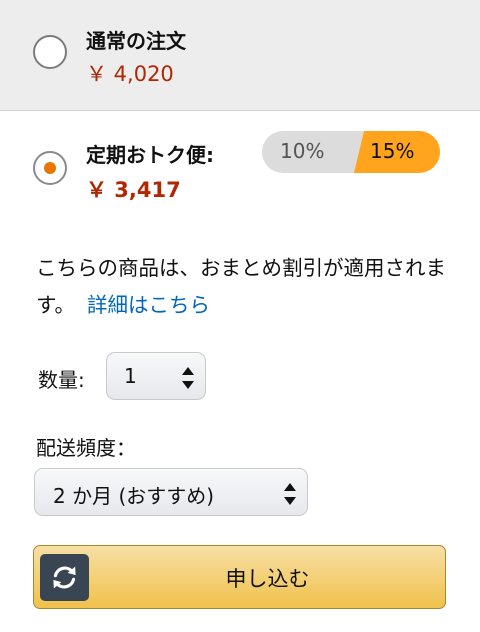 The image size is (480, 632). Describe the element at coordinates (130, 376) in the screenshot. I see `quantity-value: 1` at that location.